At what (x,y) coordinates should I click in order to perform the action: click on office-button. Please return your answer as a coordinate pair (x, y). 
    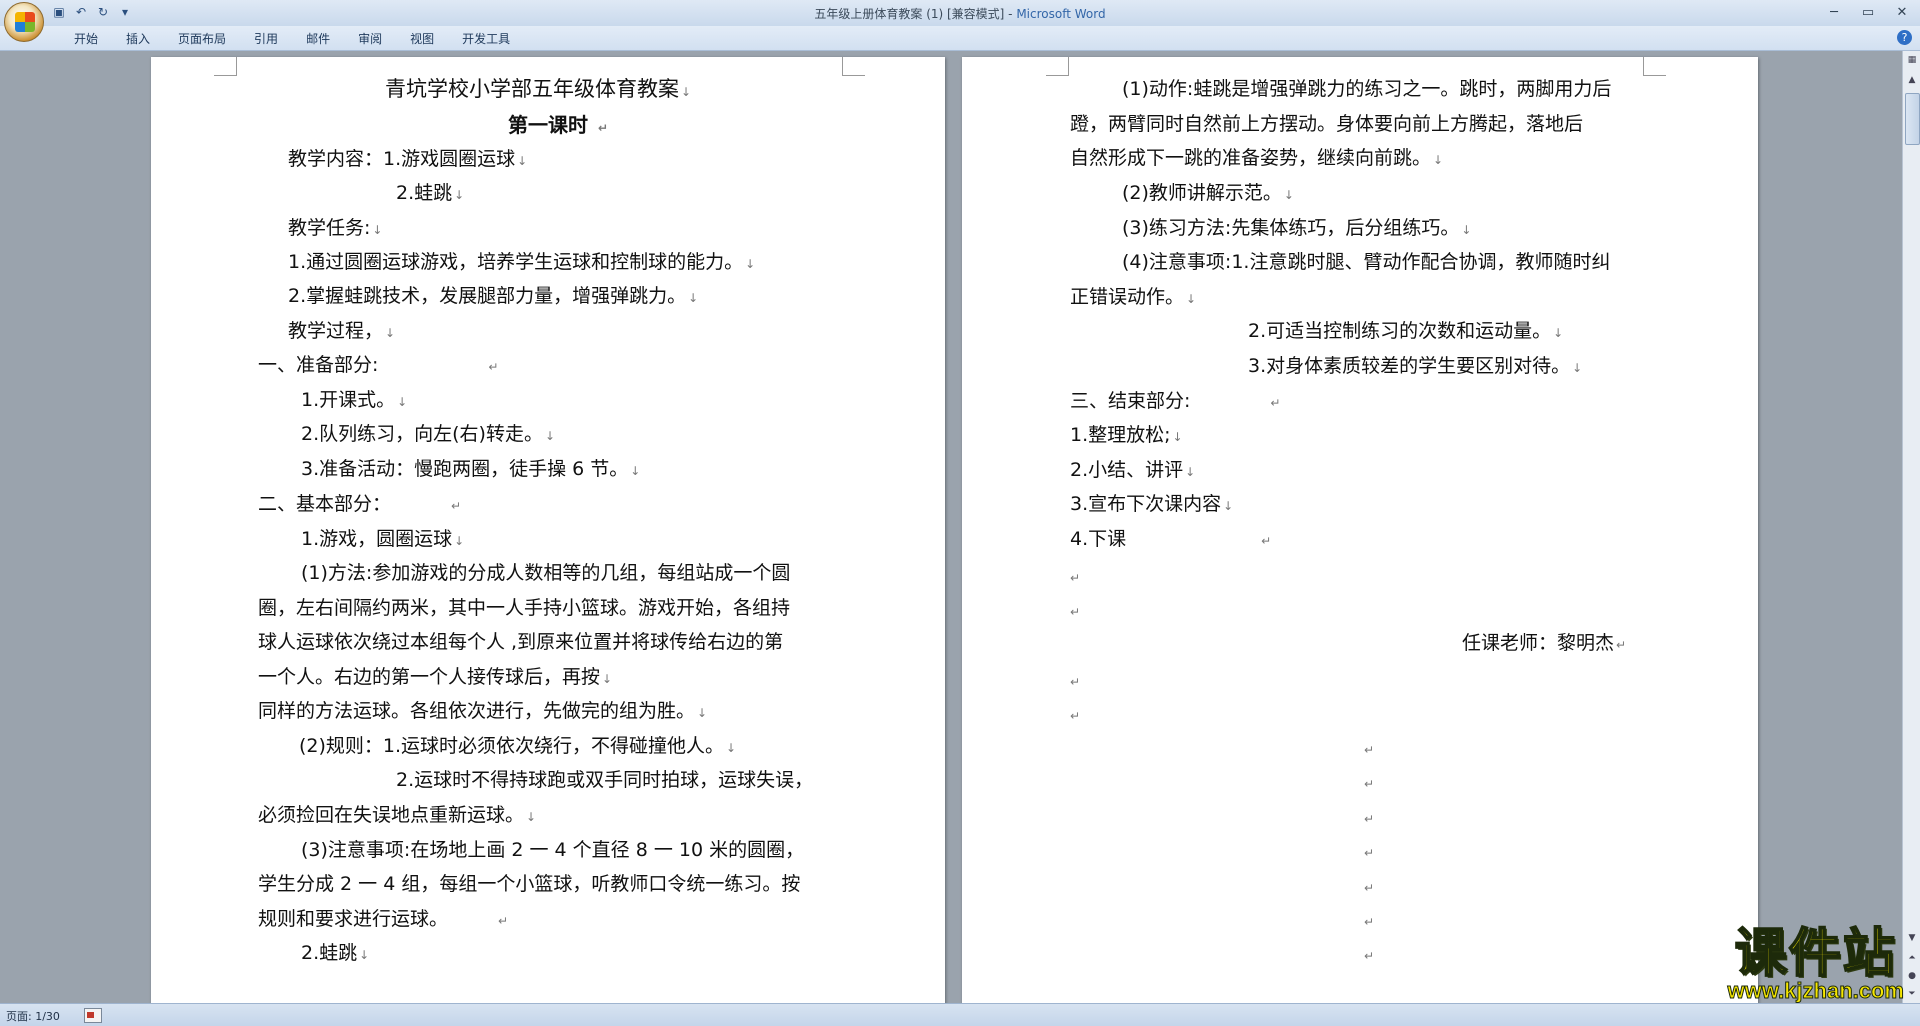
    Looking at the image, I should click on (24, 22).